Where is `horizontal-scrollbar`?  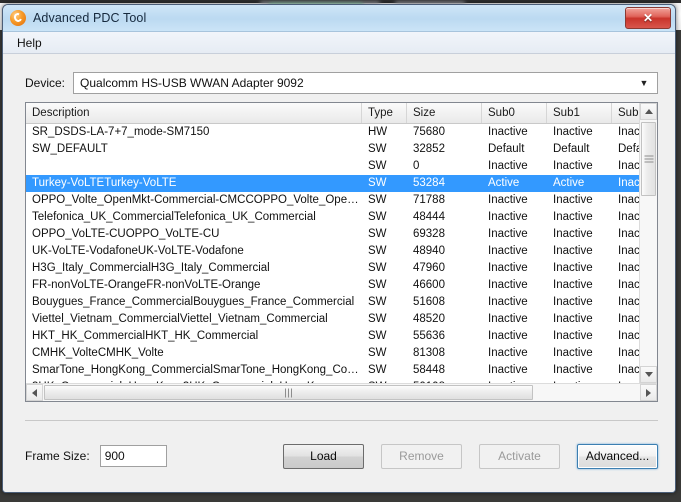
horizontal-scrollbar is located at coordinates (341, 392).